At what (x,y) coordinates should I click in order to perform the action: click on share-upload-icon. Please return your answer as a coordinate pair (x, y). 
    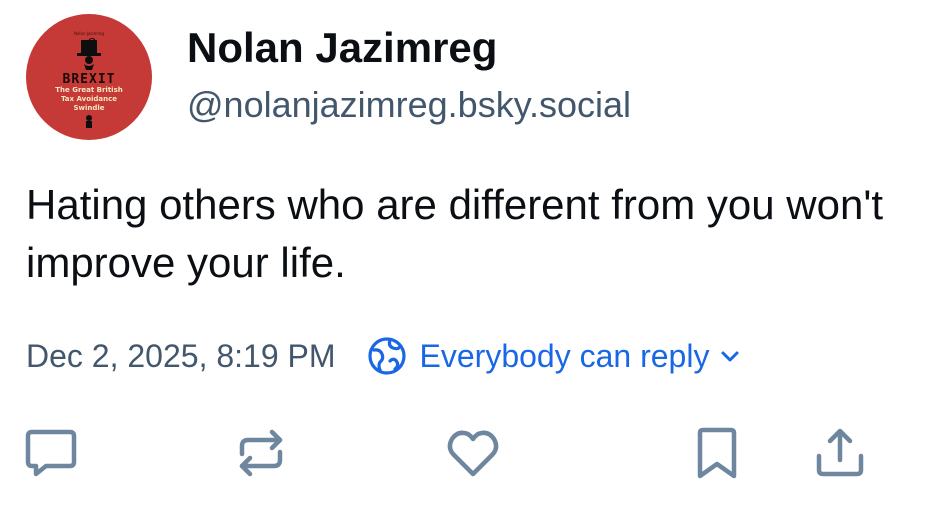
    Looking at the image, I should click on (840, 452).